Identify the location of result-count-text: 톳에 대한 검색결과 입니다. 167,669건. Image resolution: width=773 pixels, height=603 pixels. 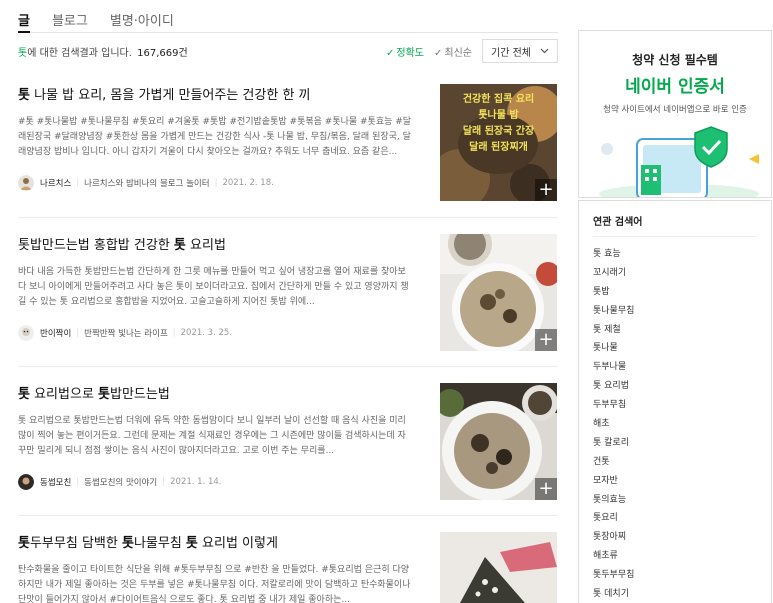
(103, 51).